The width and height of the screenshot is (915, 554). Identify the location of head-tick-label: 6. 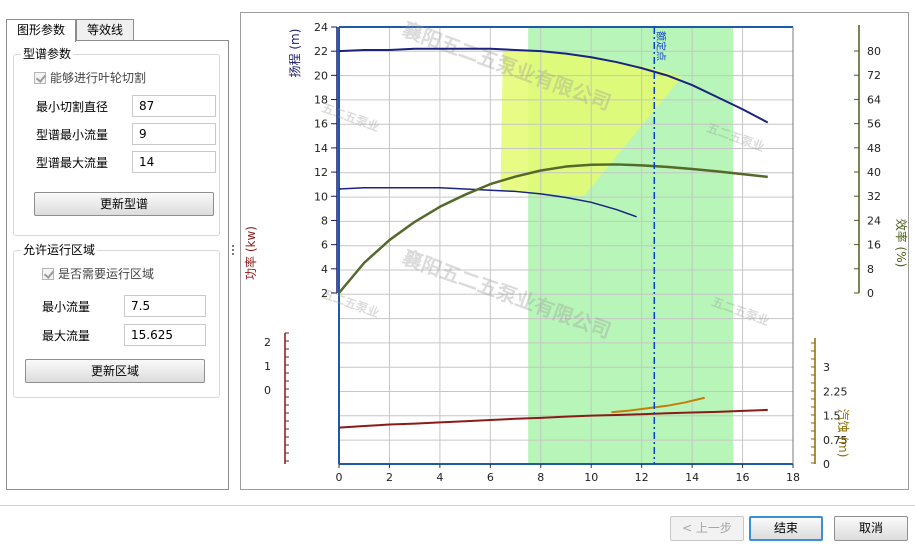
(324, 245).